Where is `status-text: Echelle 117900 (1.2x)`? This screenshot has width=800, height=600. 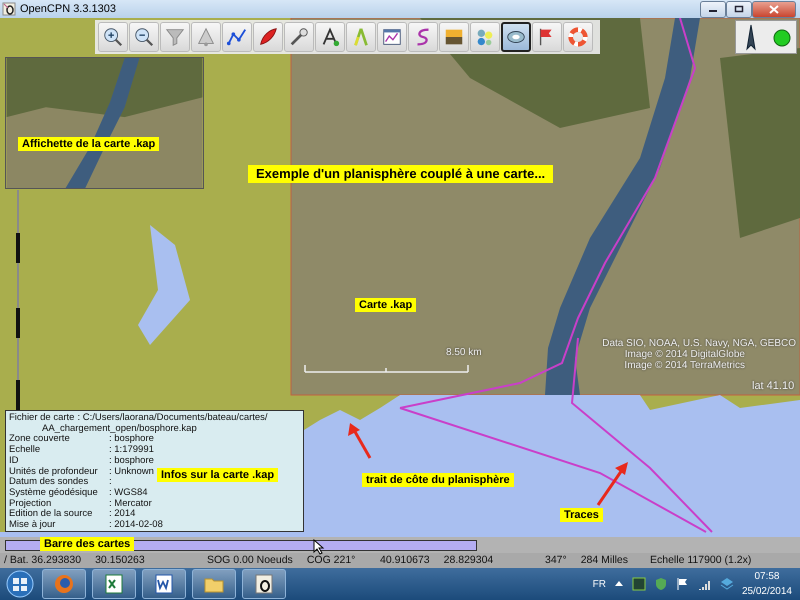
status-text: Echelle 117900 (1.2x) is located at coordinates (701, 560).